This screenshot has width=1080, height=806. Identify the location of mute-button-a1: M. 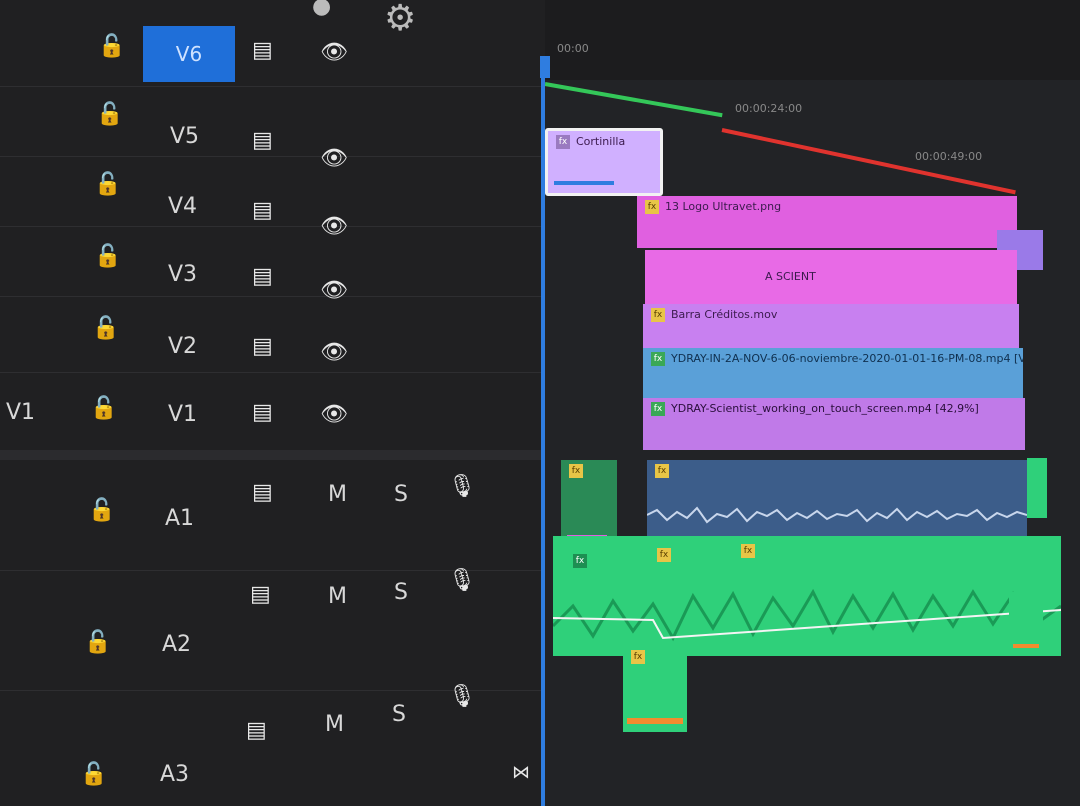
(337, 494).